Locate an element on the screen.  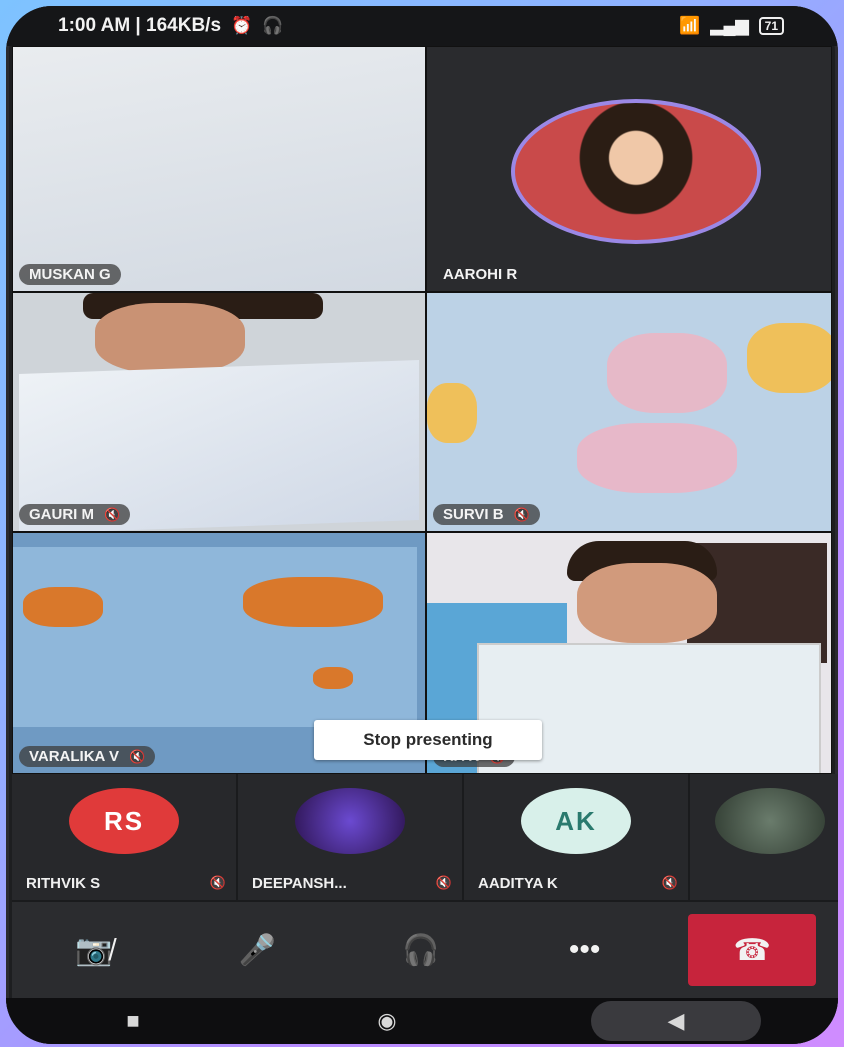
participant-card: AK AADITYA K 🔇 is located at coordinates (576, 837).